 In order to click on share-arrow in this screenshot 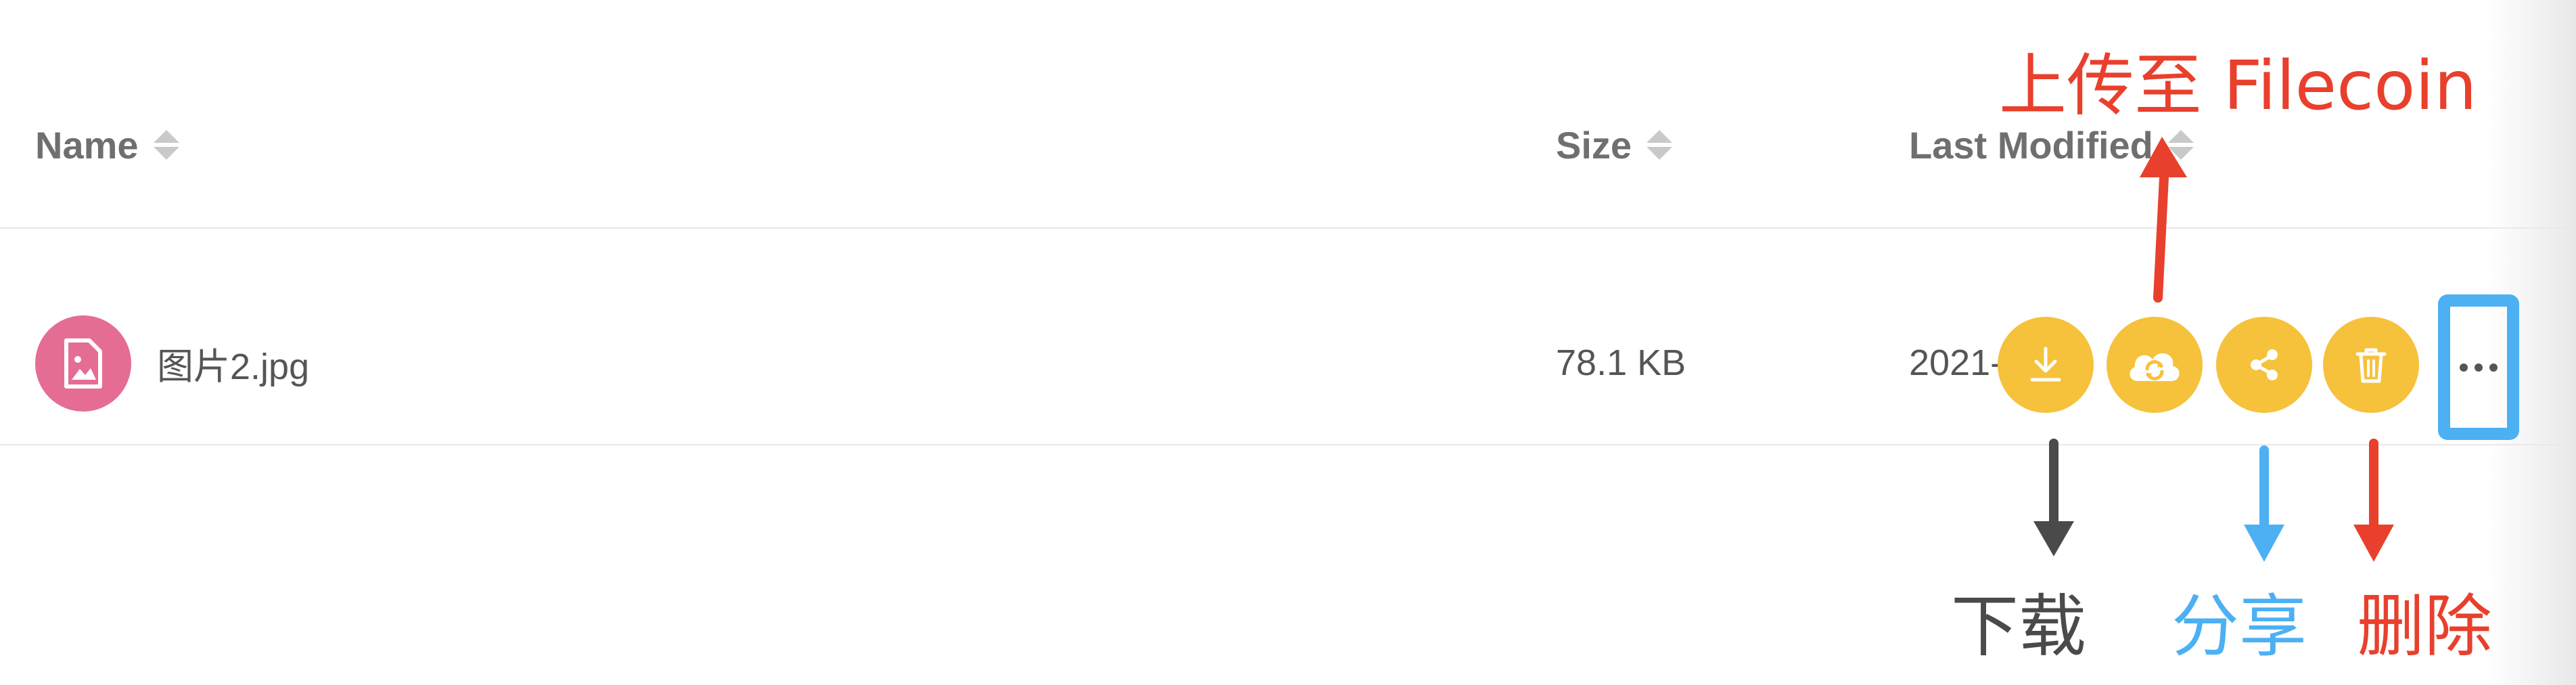, I will do `click(2264, 504)`.